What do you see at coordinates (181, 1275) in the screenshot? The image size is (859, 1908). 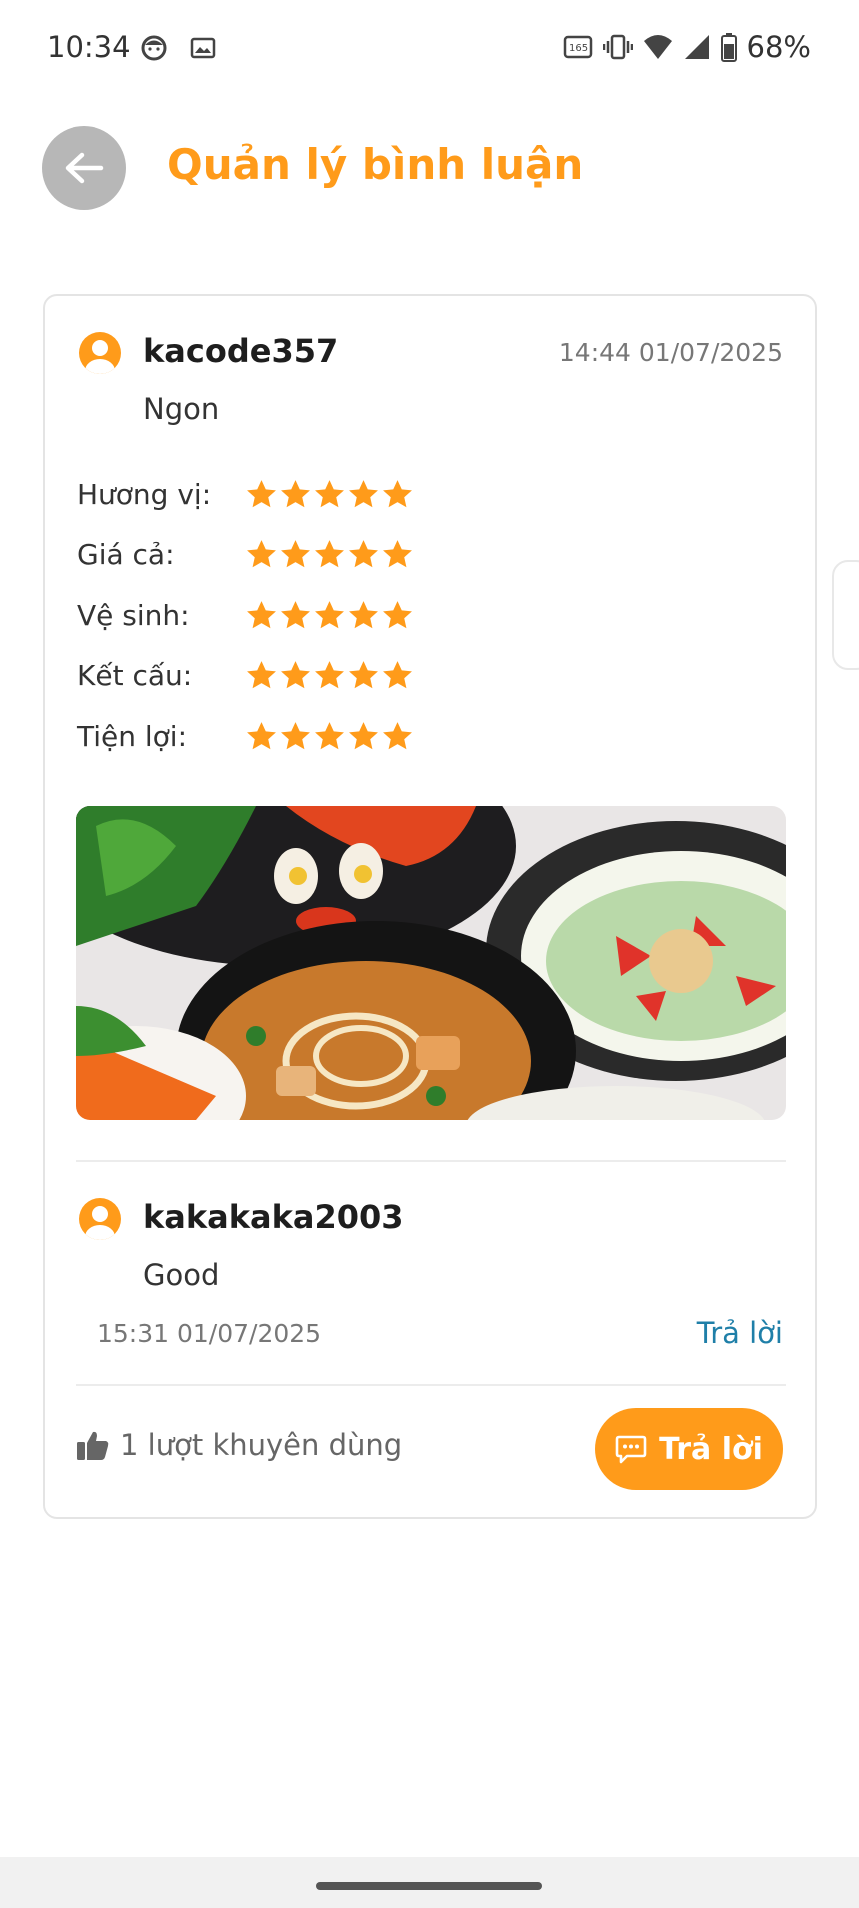 I see `reply-text: Good` at bounding box center [181, 1275].